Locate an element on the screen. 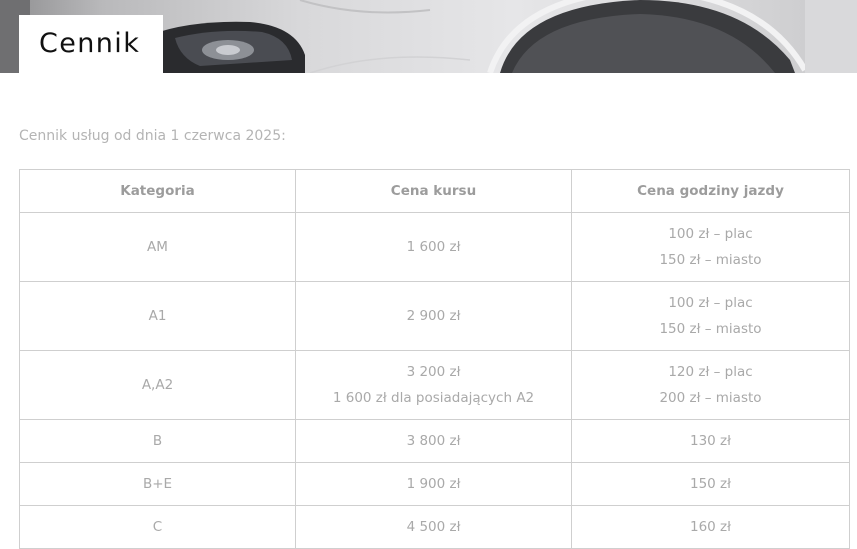 Image resolution: width=857 pixels, height=549 pixels. table-row: B+E 1 900 zł 150 zł is located at coordinates (434, 484).